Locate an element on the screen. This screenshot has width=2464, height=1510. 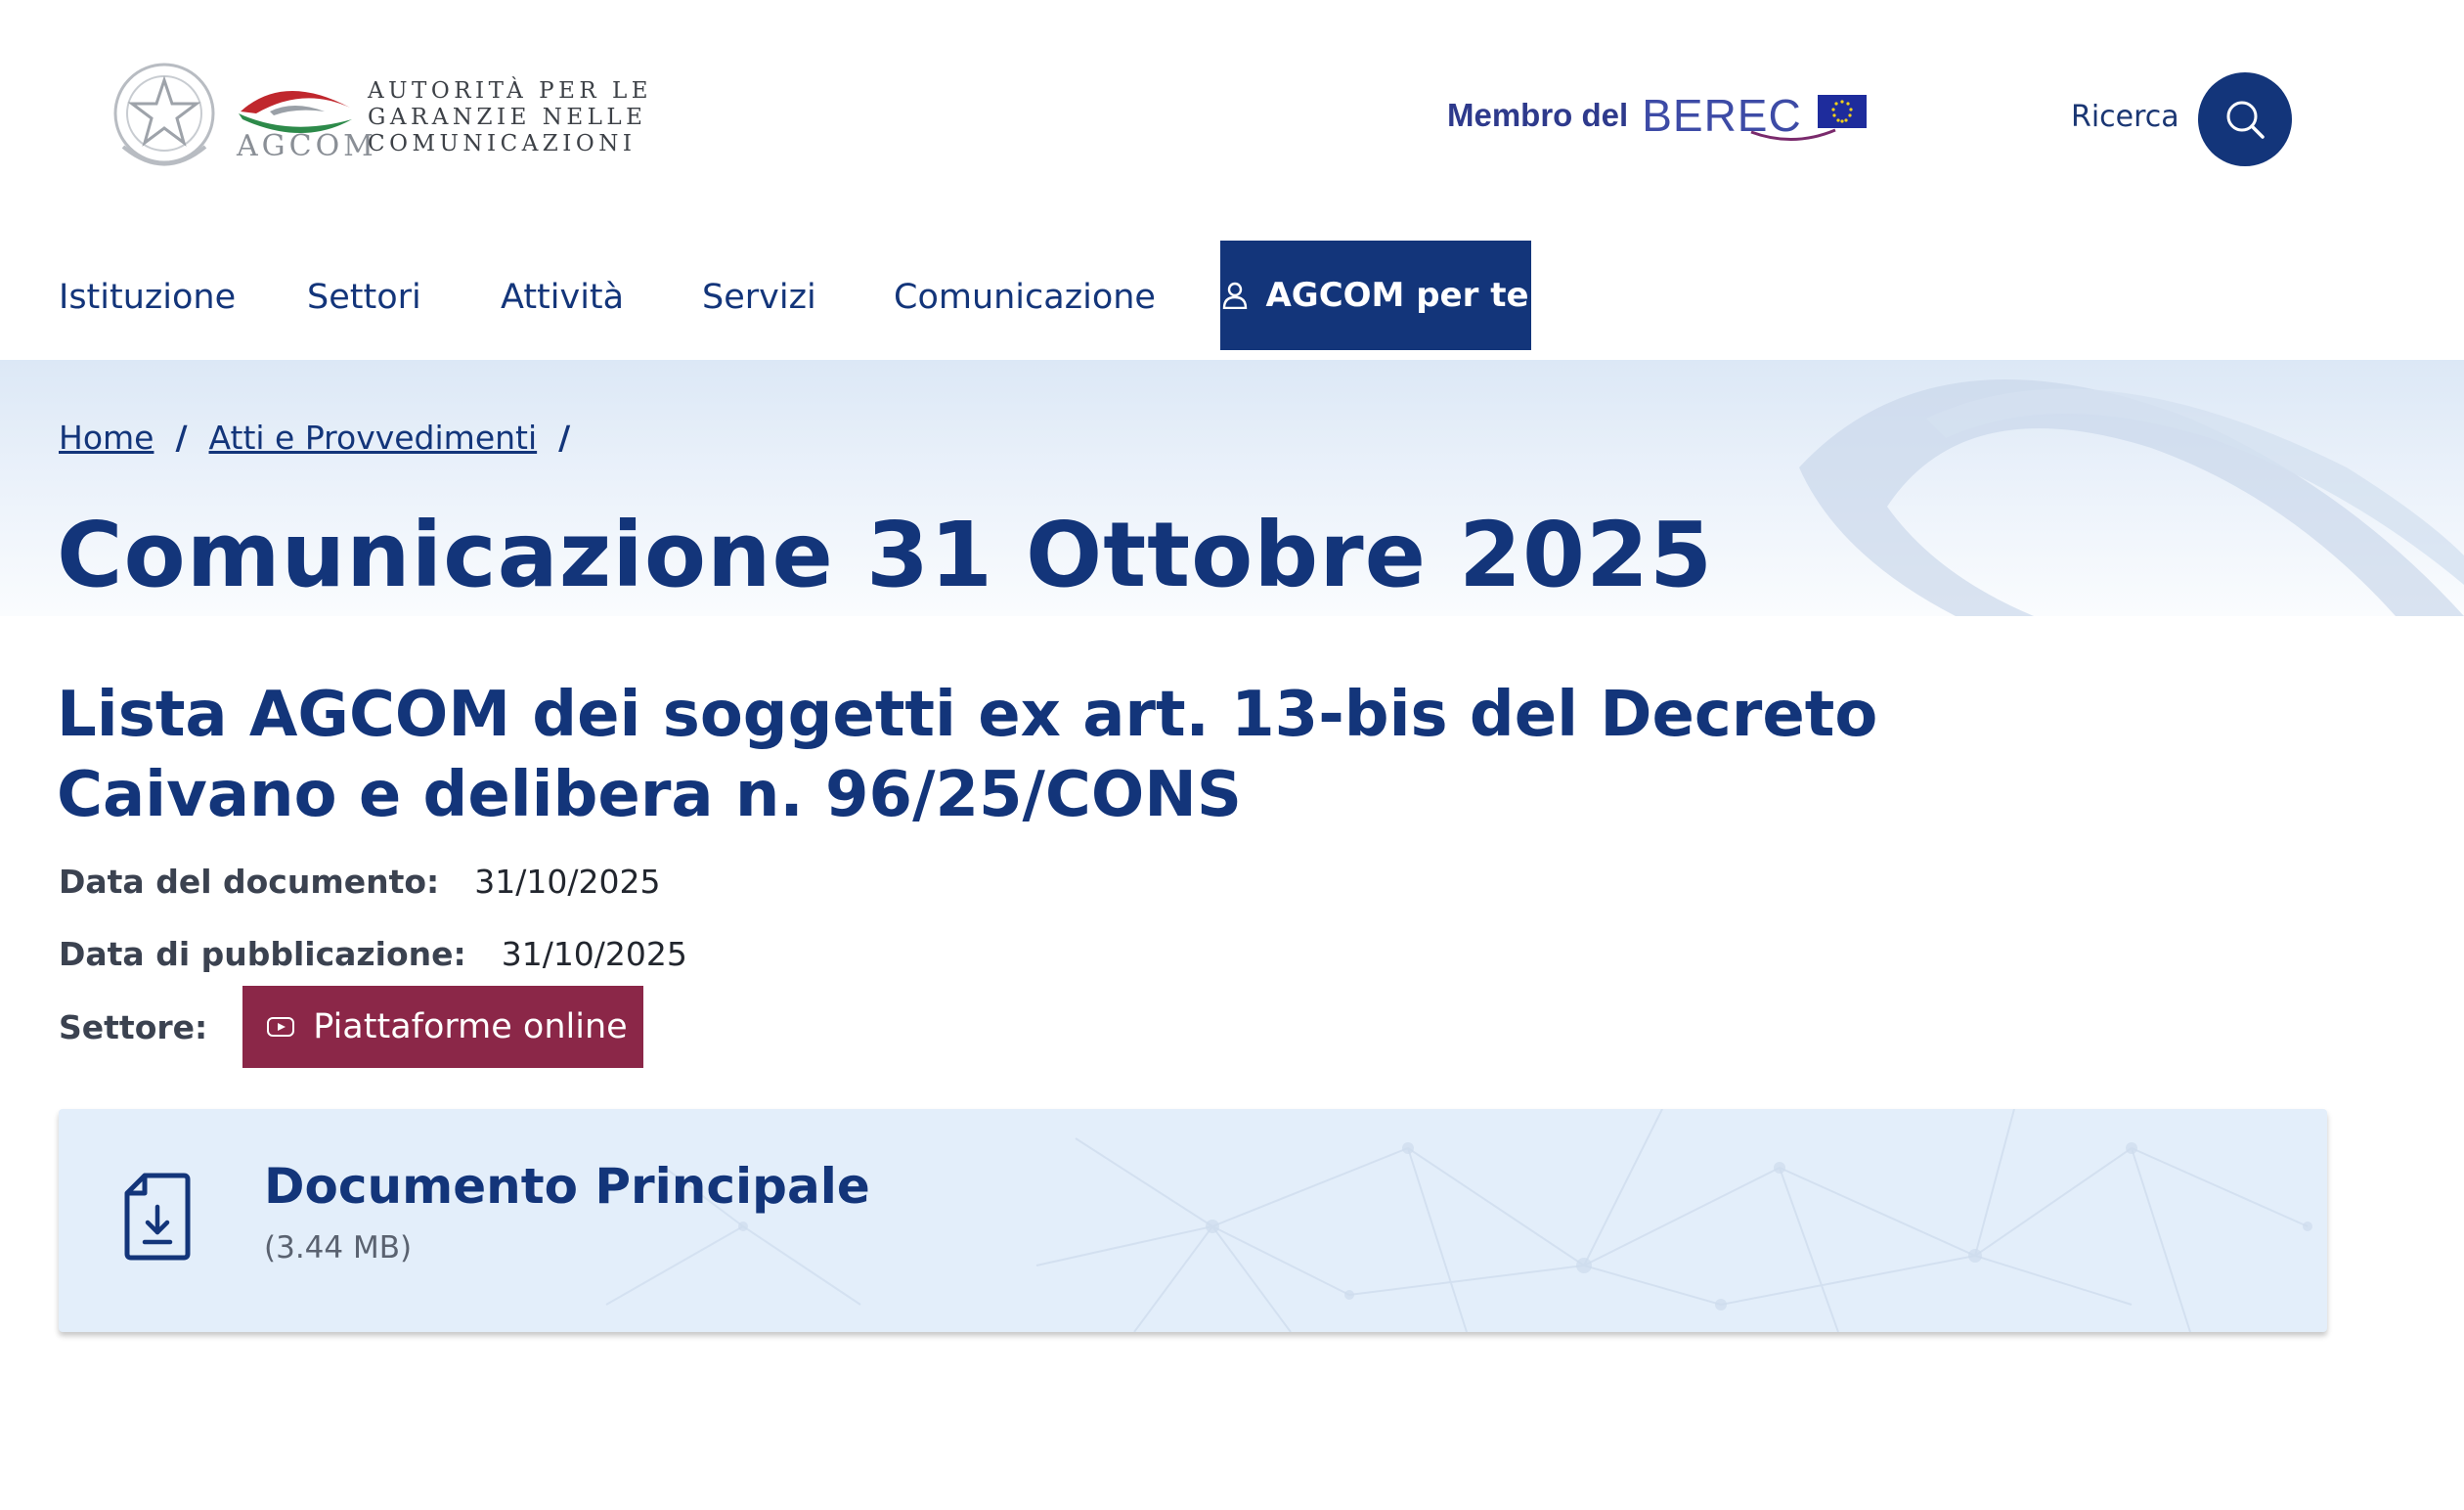
nav-item-attivita: Attività is located at coordinates (562, 297).